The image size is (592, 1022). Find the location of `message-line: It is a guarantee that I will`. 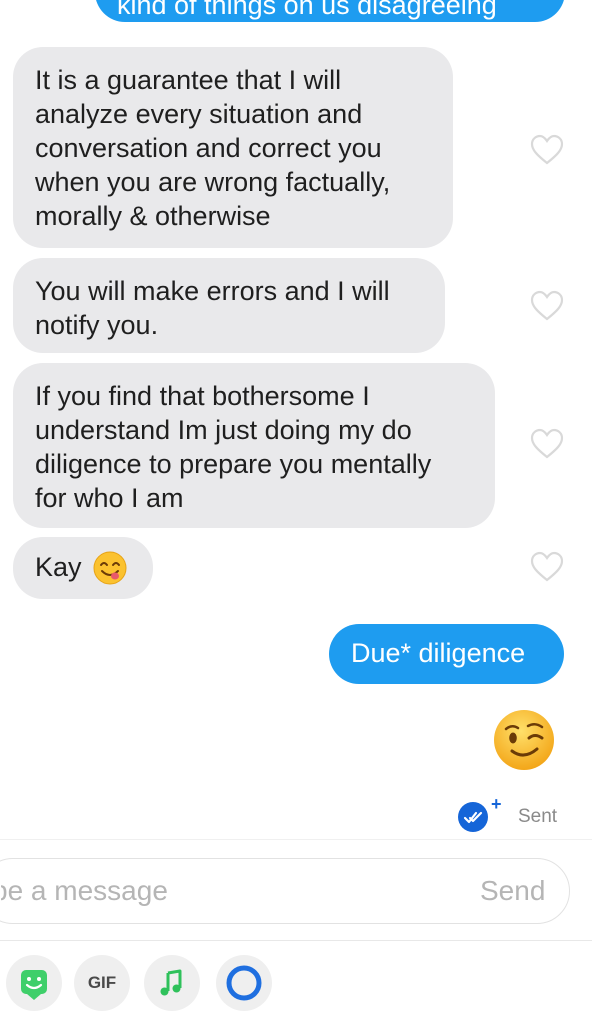

message-line: It is a guarantee that I will is located at coordinates (188, 80).